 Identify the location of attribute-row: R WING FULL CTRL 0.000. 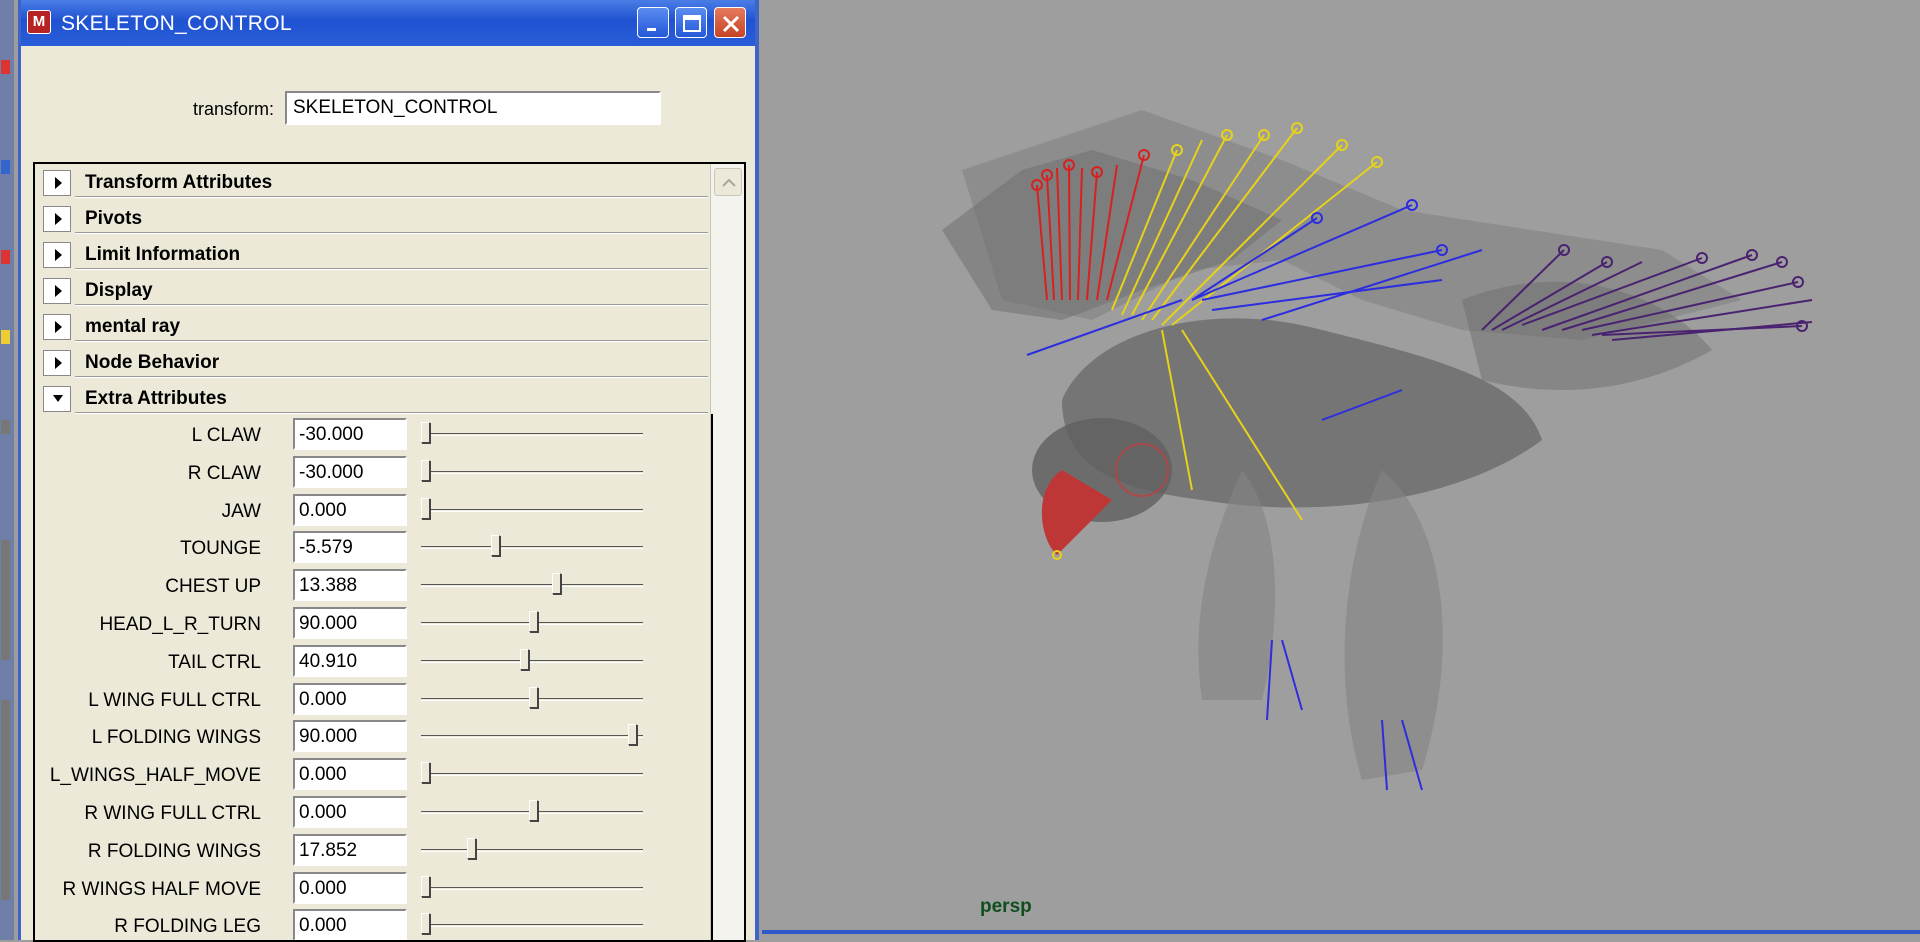
(375, 813).